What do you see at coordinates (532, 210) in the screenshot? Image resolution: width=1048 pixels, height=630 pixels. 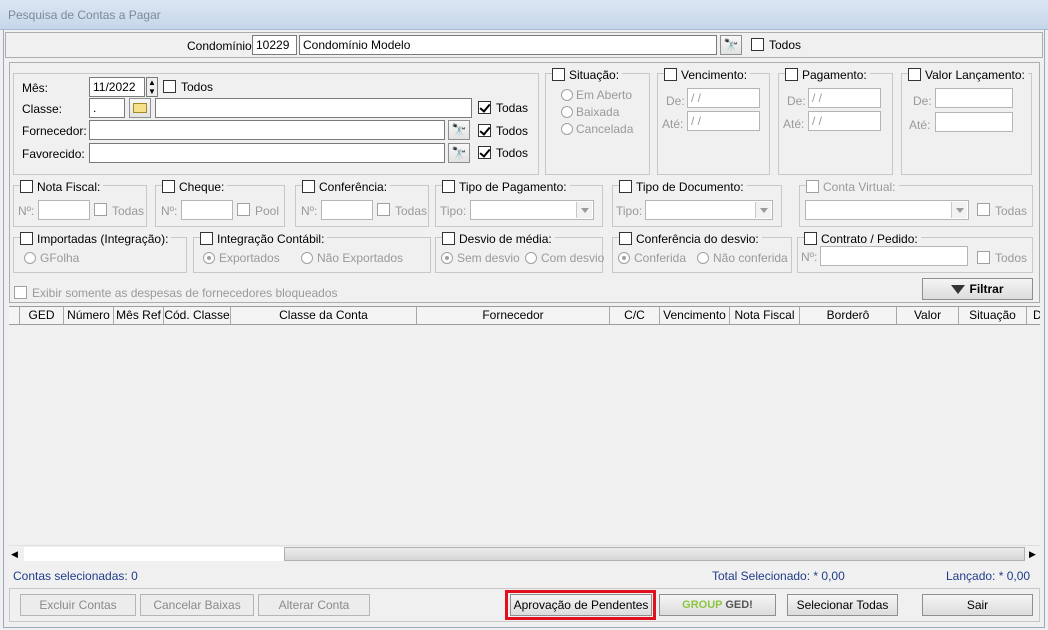 I see `tipo-pagamento-select` at bounding box center [532, 210].